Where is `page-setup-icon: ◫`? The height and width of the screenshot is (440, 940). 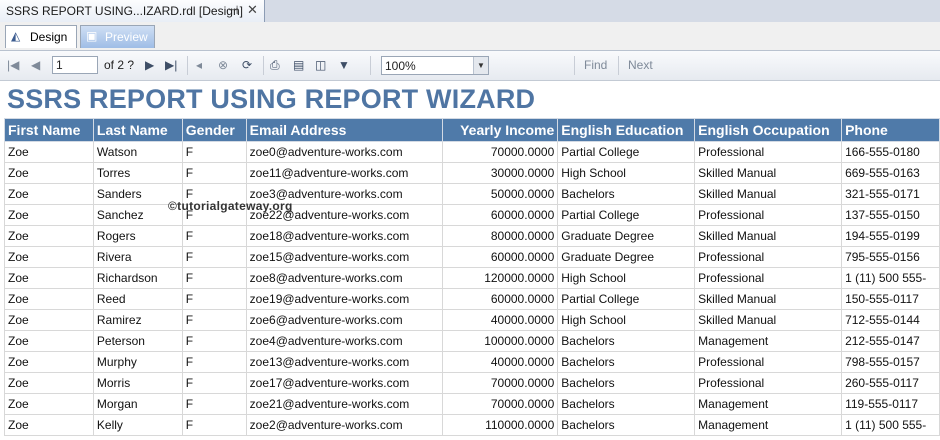
page-setup-icon: ◫ is located at coordinates (320, 65).